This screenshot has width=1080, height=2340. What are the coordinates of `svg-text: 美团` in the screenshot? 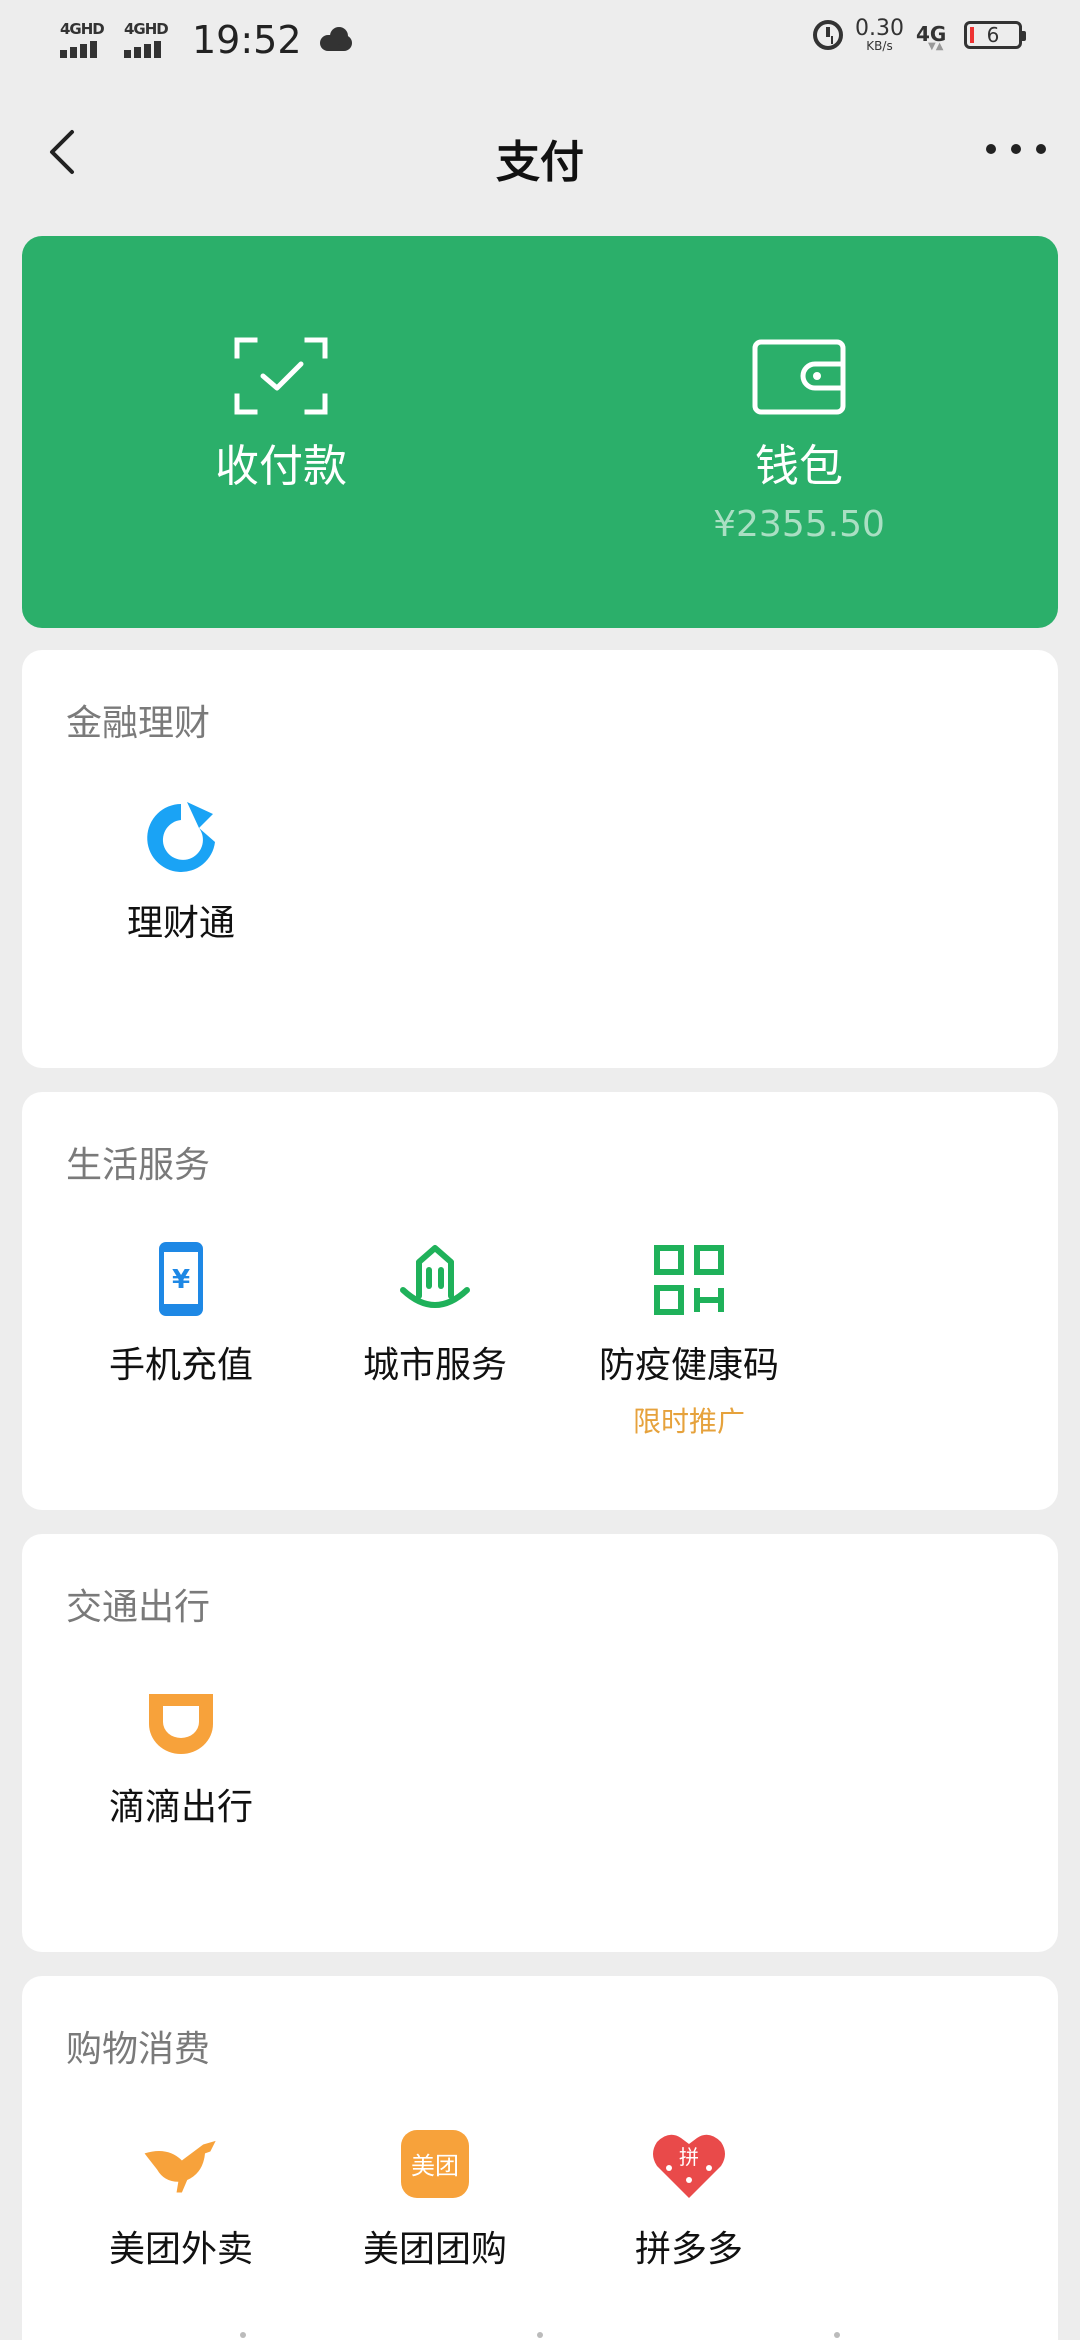 It's located at (435, 2166).